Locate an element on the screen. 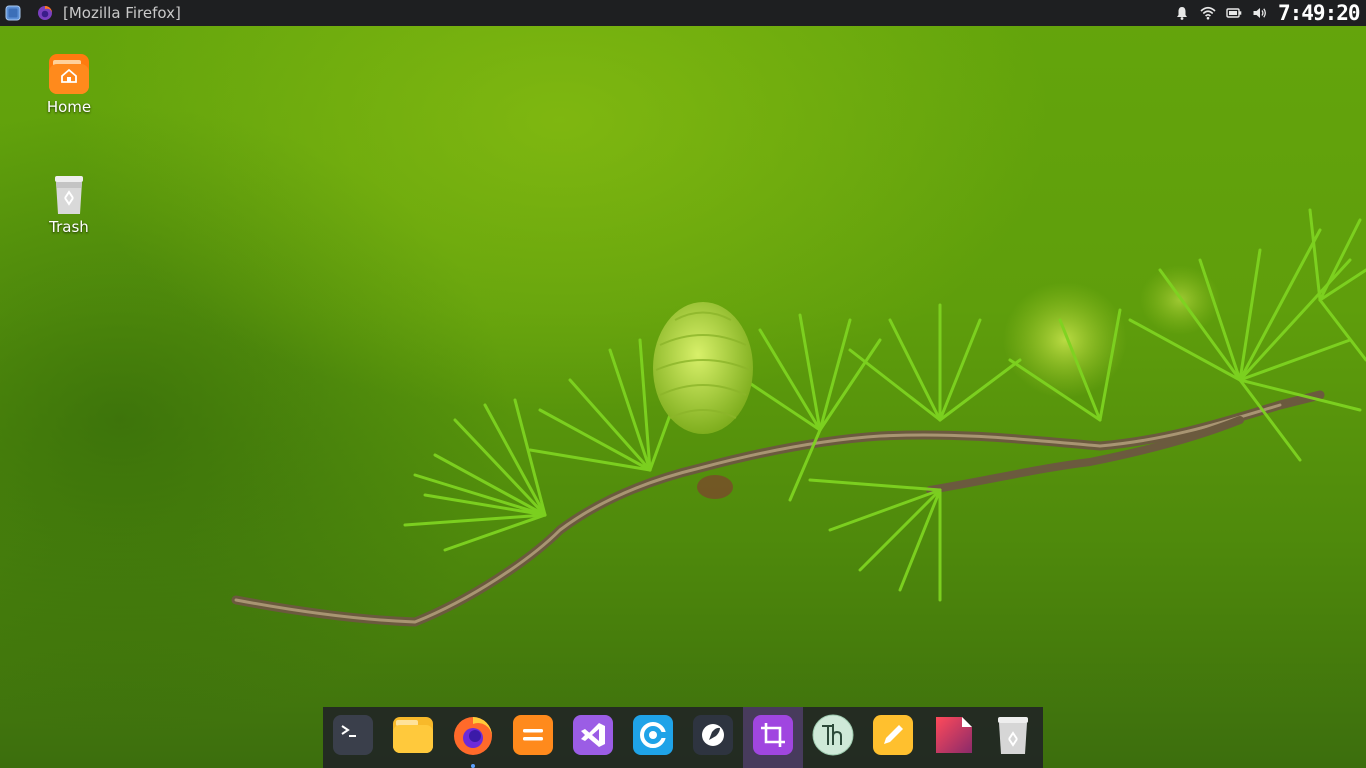 Image resolution: width=1366 pixels, height=768 pixels. firefox-icon is located at coordinates (473, 736).